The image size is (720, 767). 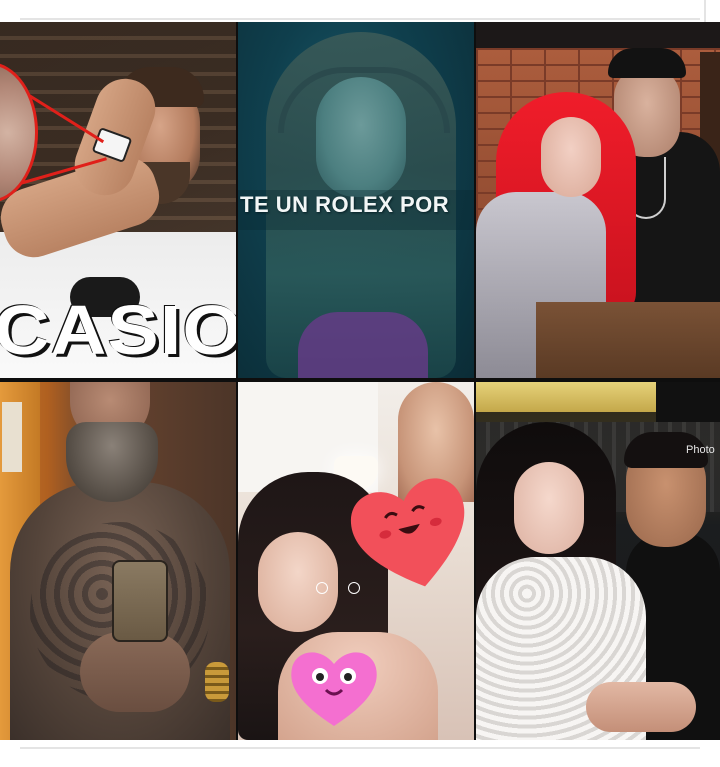 What do you see at coordinates (700, 450) in the screenshot?
I see `photo-watermark: Photo` at bounding box center [700, 450].